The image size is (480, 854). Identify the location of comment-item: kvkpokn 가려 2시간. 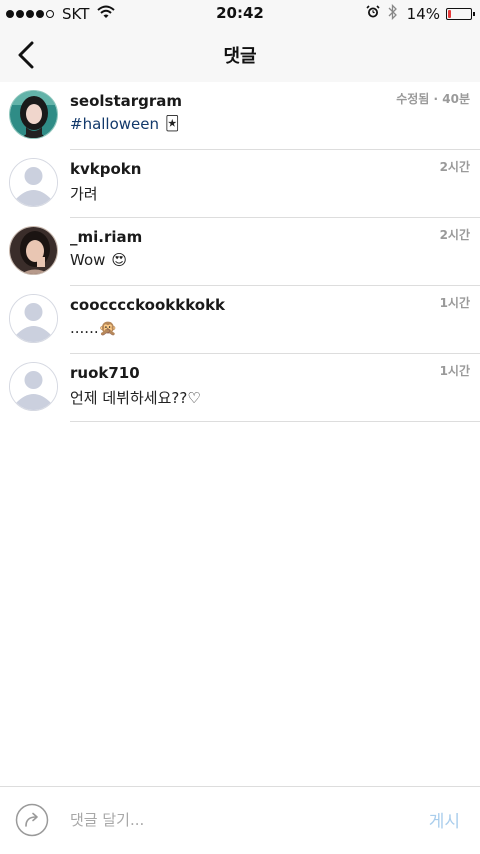
(240, 184).